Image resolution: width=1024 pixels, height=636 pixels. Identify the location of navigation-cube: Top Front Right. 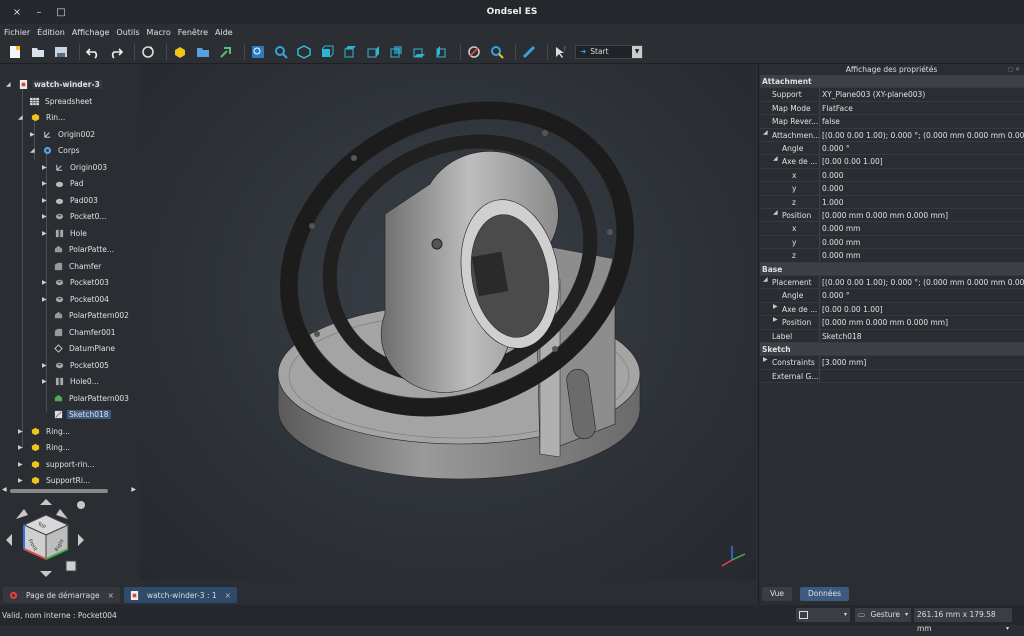
(47, 539).